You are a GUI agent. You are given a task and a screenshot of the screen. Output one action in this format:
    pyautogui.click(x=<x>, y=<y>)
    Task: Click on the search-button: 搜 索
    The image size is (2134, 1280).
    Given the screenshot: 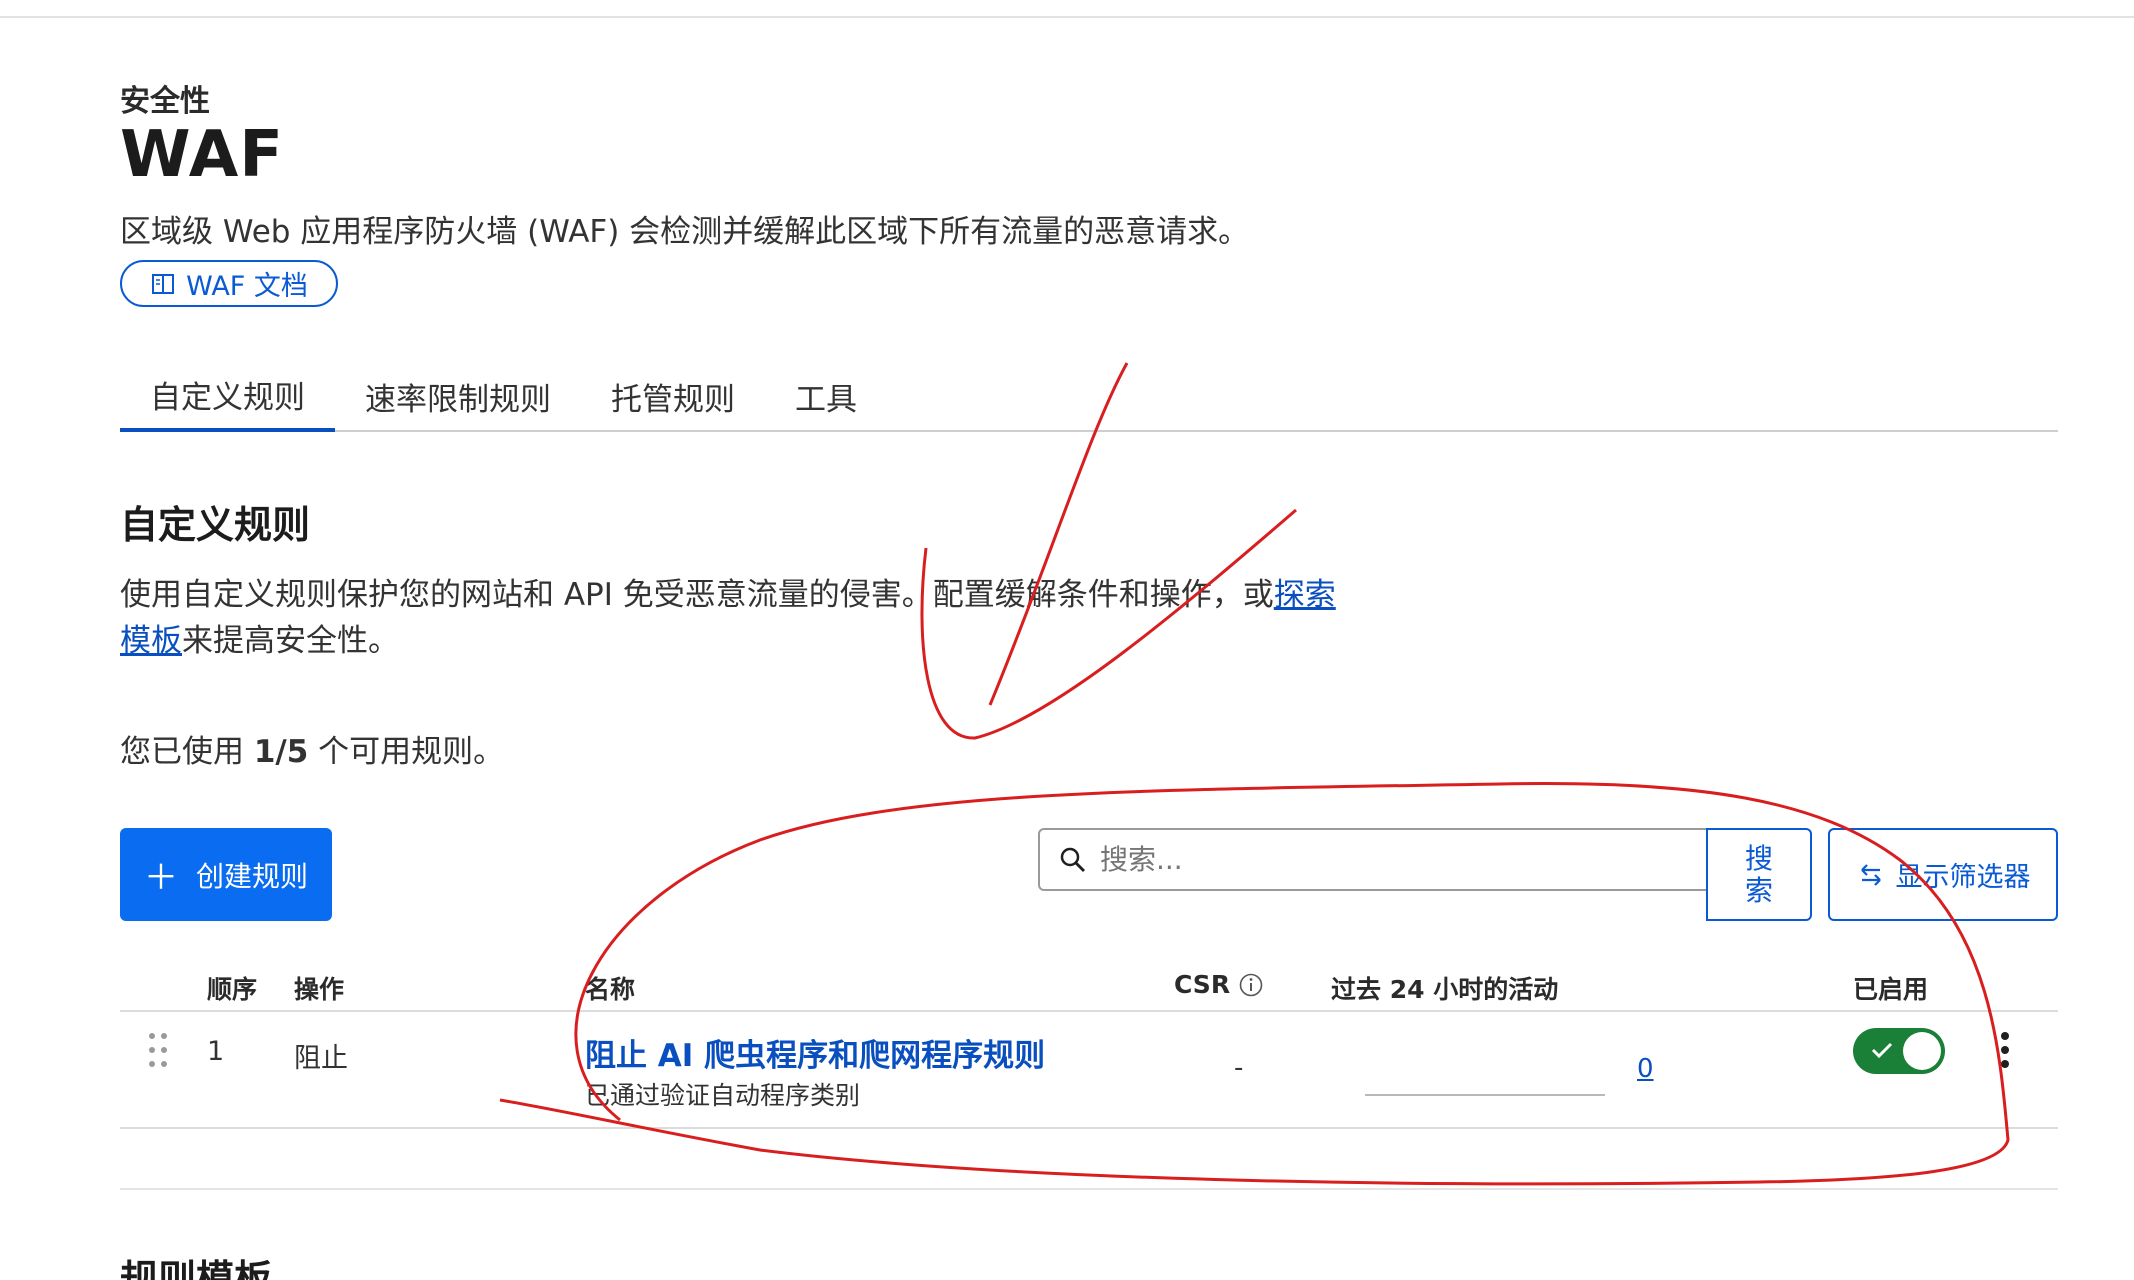 What is the action you would take?
    pyautogui.click(x=1759, y=874)
    